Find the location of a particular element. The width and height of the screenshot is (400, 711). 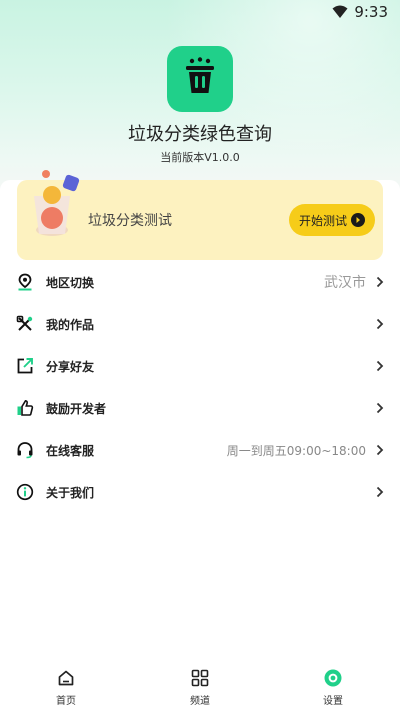

trash-bin-icon is located at coordinates (200, 79).